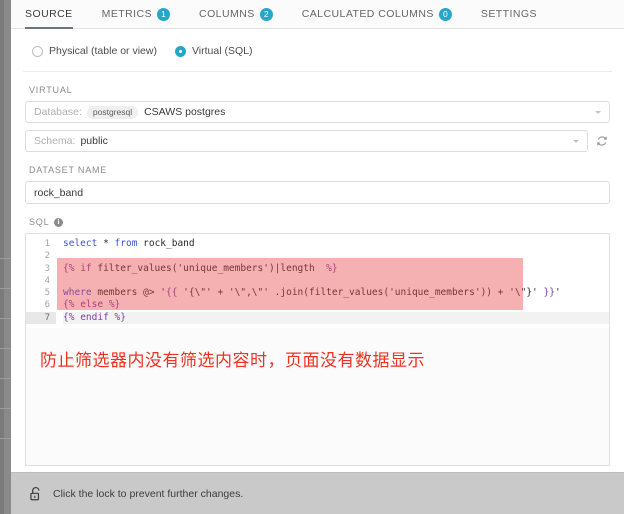 The width and height of the screenshot is (624, 514). I want to click on dataset-name-input: rock_band, so click(317, 192).